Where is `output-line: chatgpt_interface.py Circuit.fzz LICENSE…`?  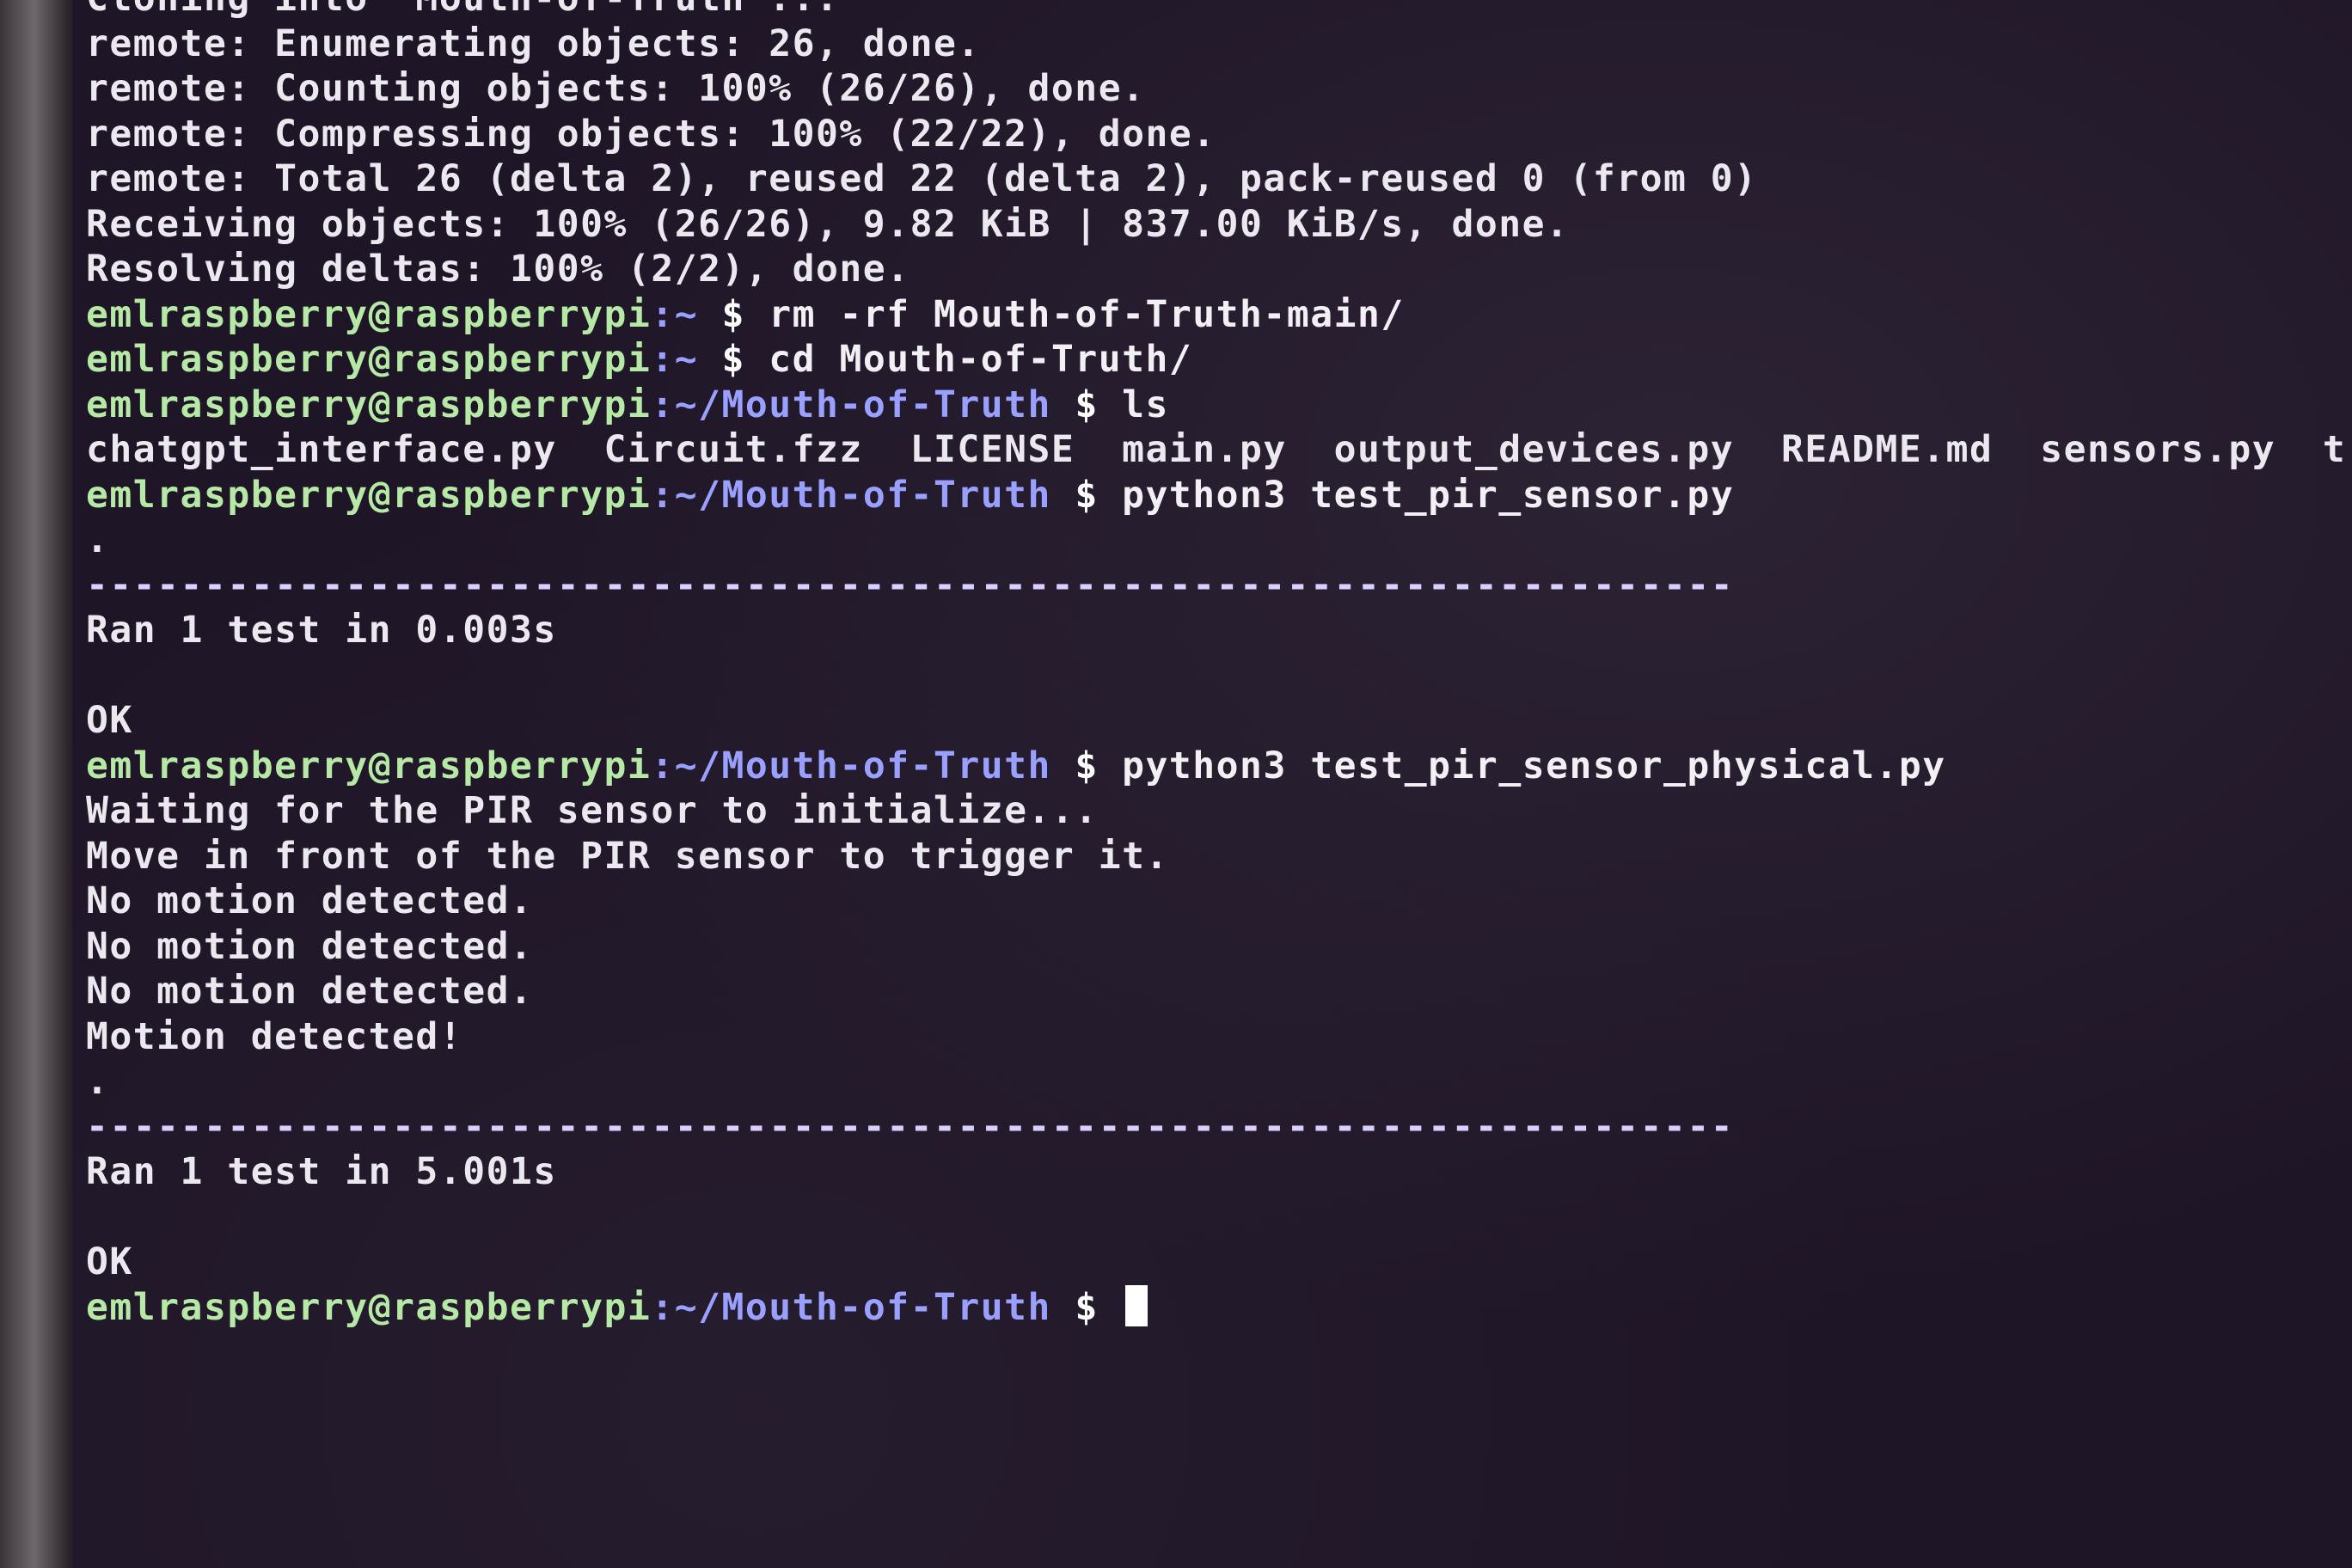 output-line: chatgpt_interface.py Circuit.fzz LICENSE… is located at coordinates (1216, 449).